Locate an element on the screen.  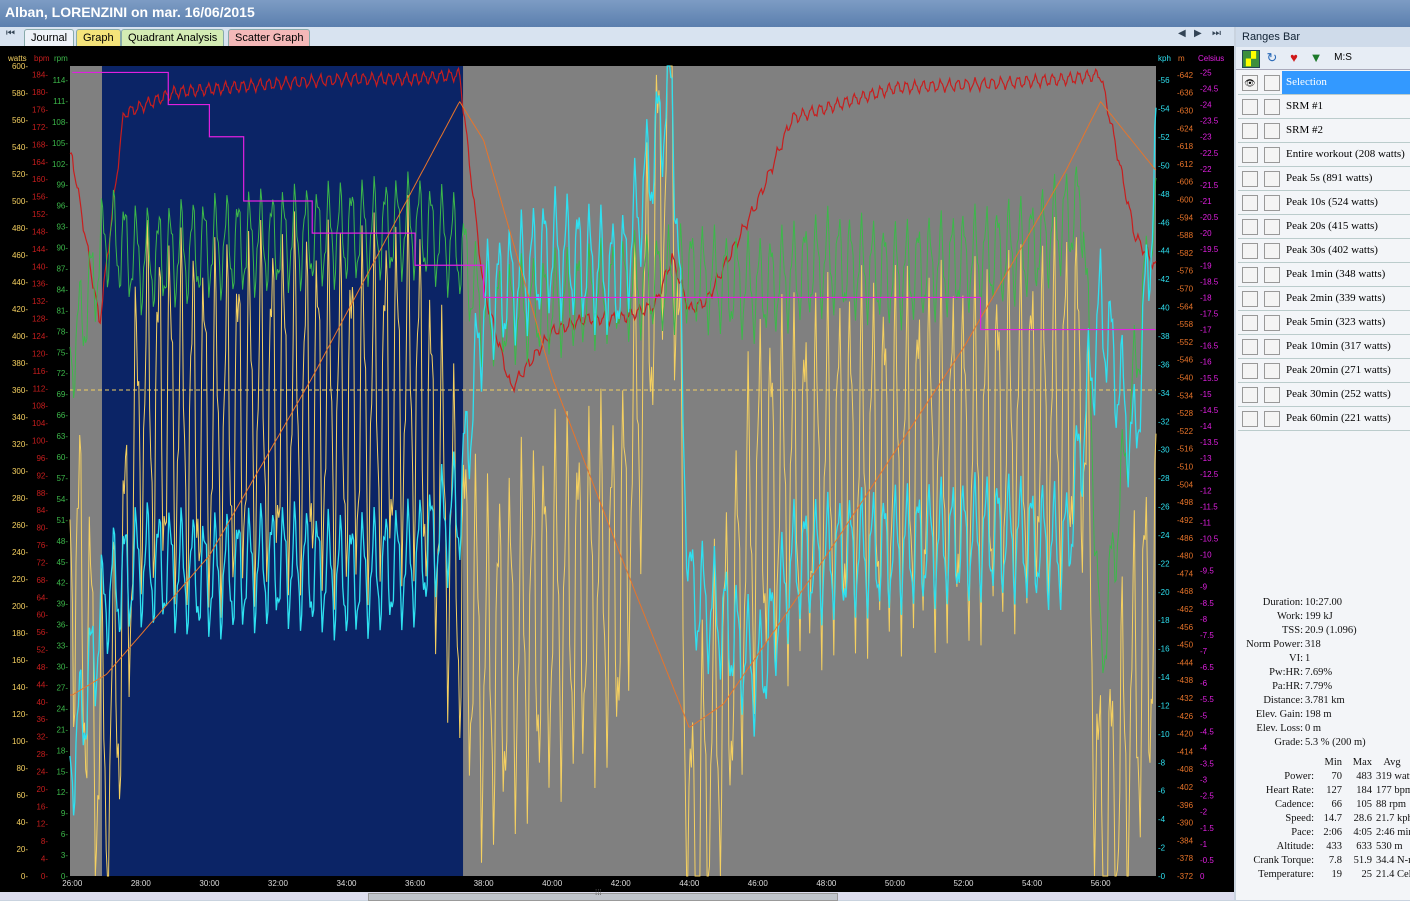
prev-page-icon: ◀ is located at coordinates (1182, 33).